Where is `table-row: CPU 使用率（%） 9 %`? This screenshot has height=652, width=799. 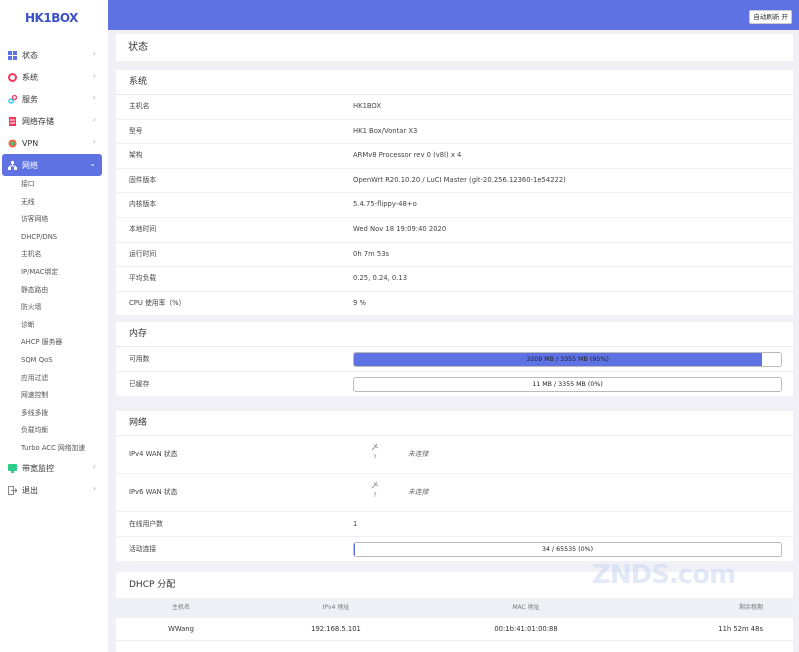 table-row: CPU 使用率（%） 9 % is located at coordinates (454, 304).